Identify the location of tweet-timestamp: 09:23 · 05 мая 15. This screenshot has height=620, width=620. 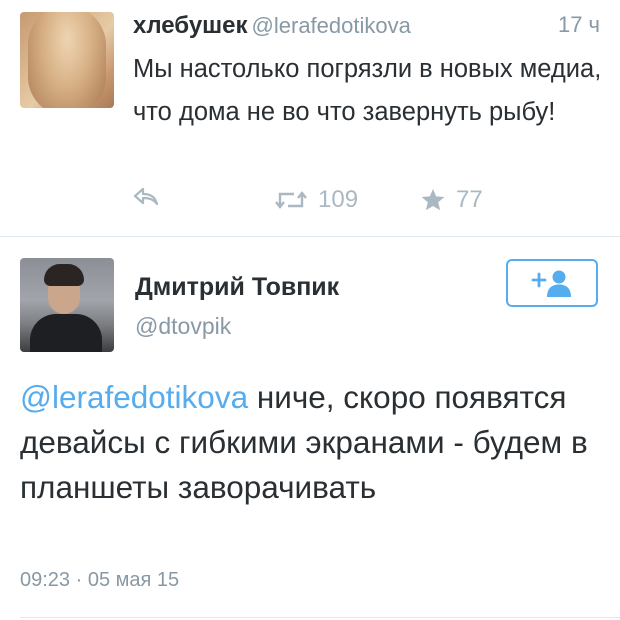
(99, 580).